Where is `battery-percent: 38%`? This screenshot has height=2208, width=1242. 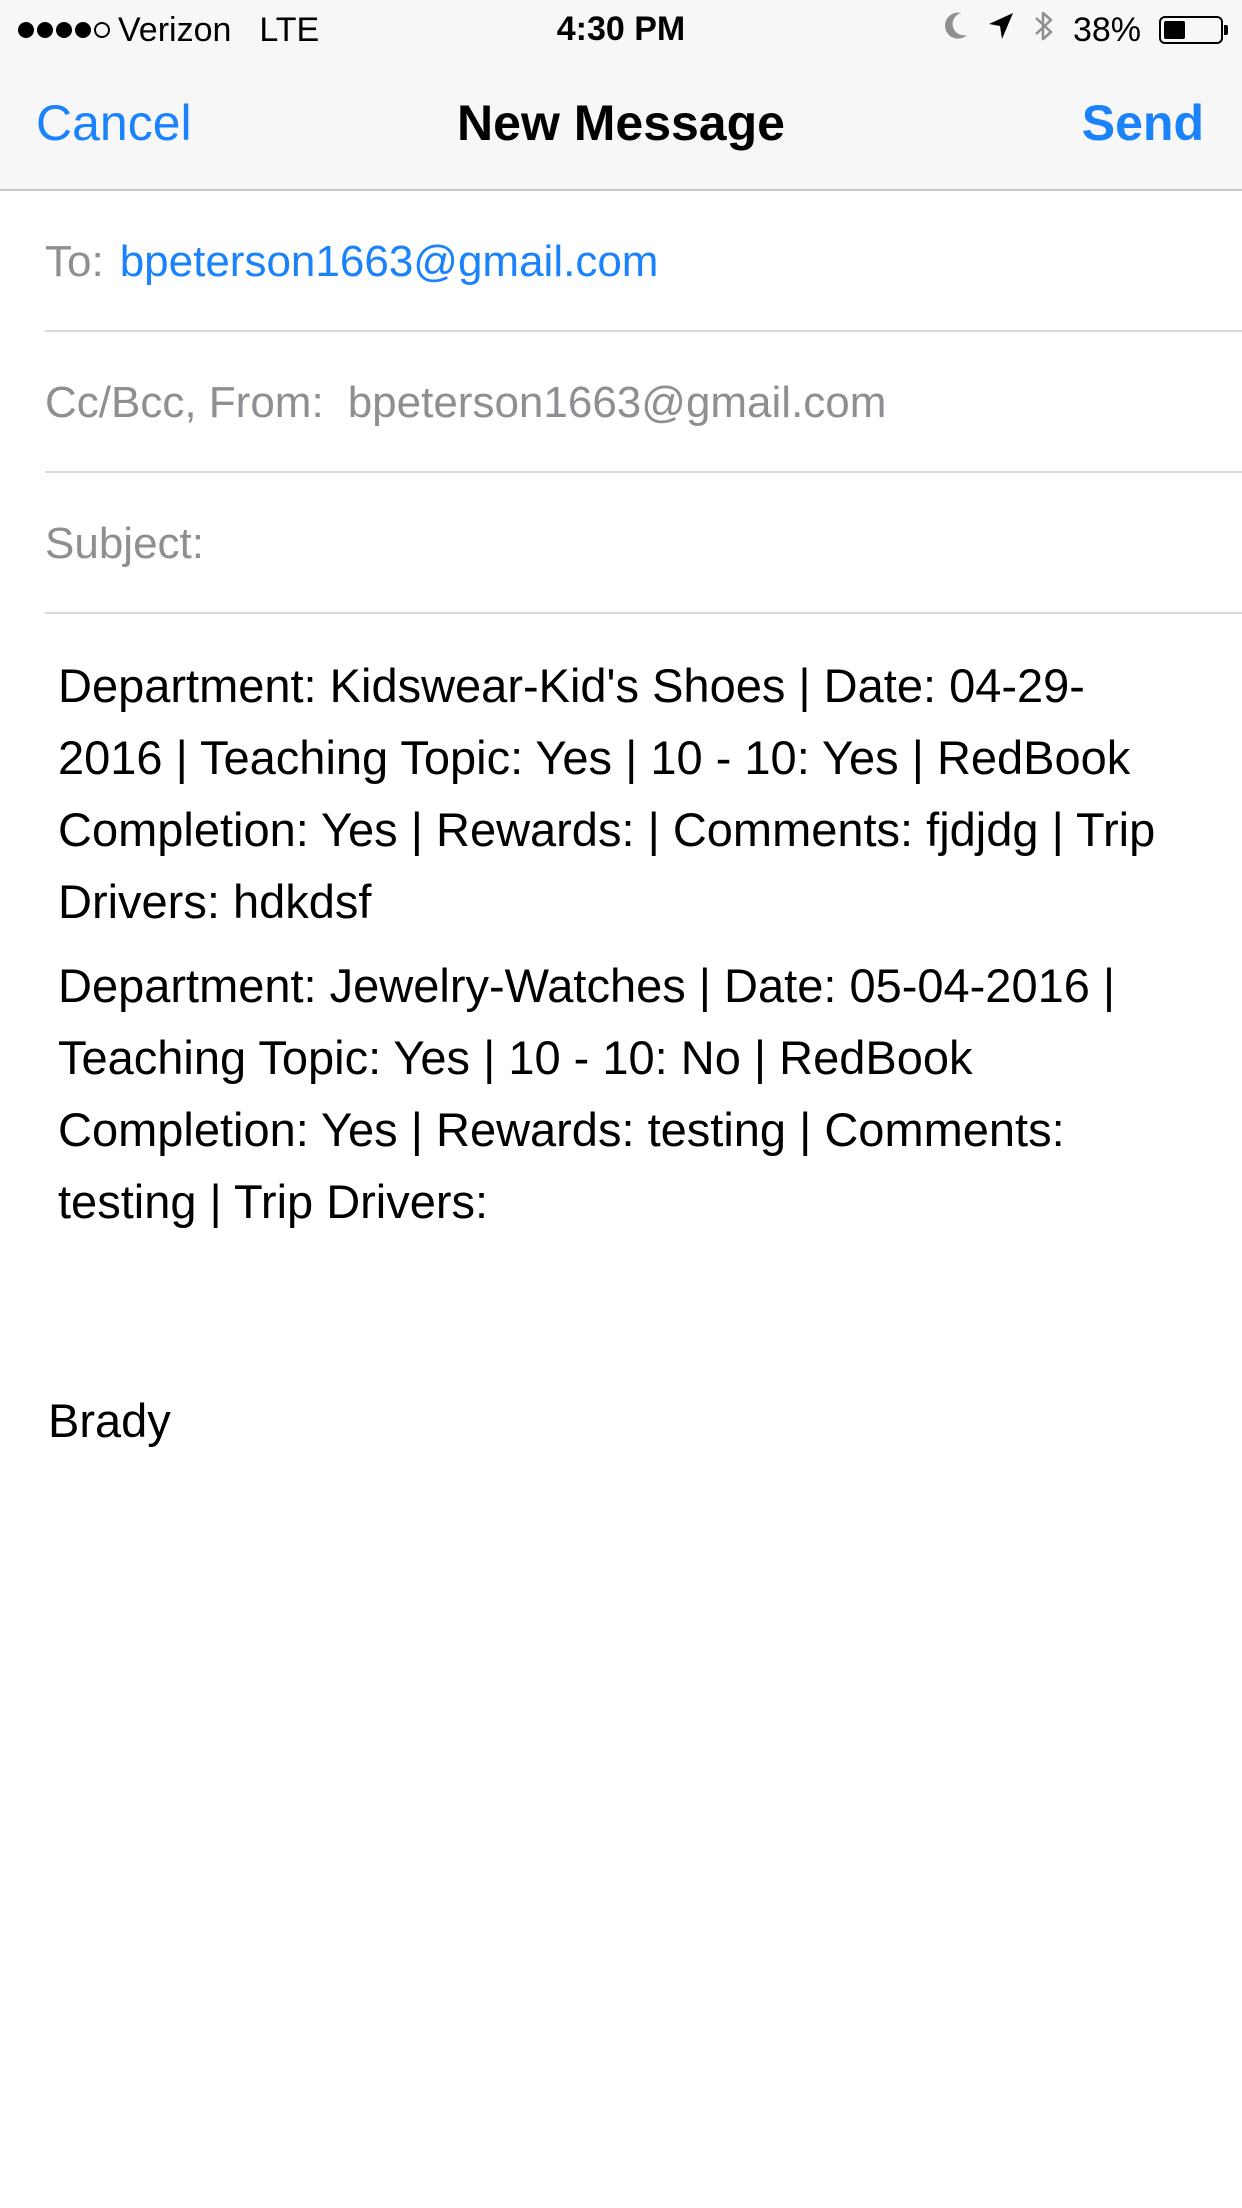
battery-percent: 38% is located at coordinates (1106, 29).